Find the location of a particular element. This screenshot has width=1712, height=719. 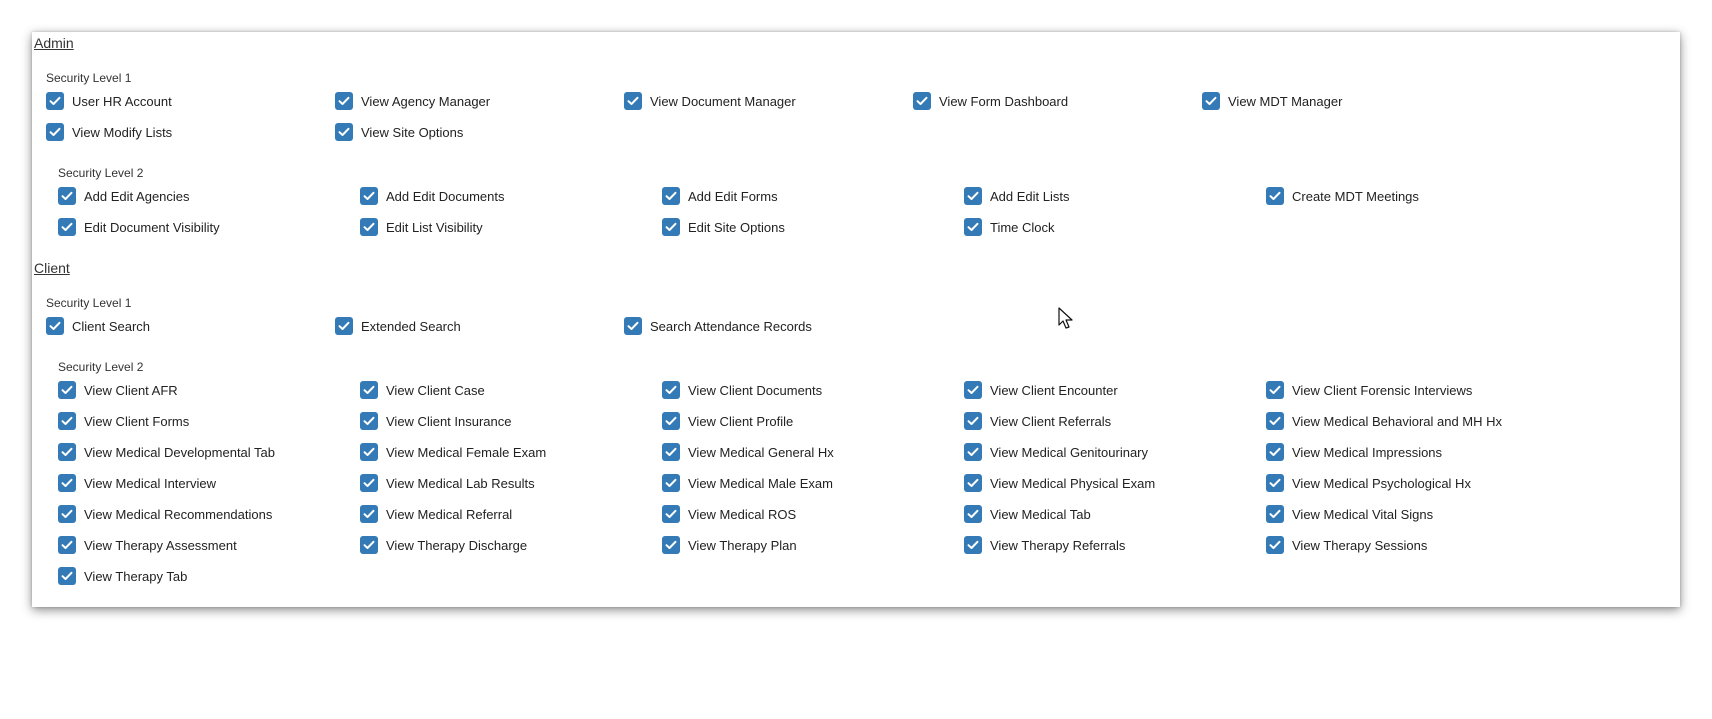

permission-checkbox: View Therapy Referrals is located at coordinates (1044, 545).